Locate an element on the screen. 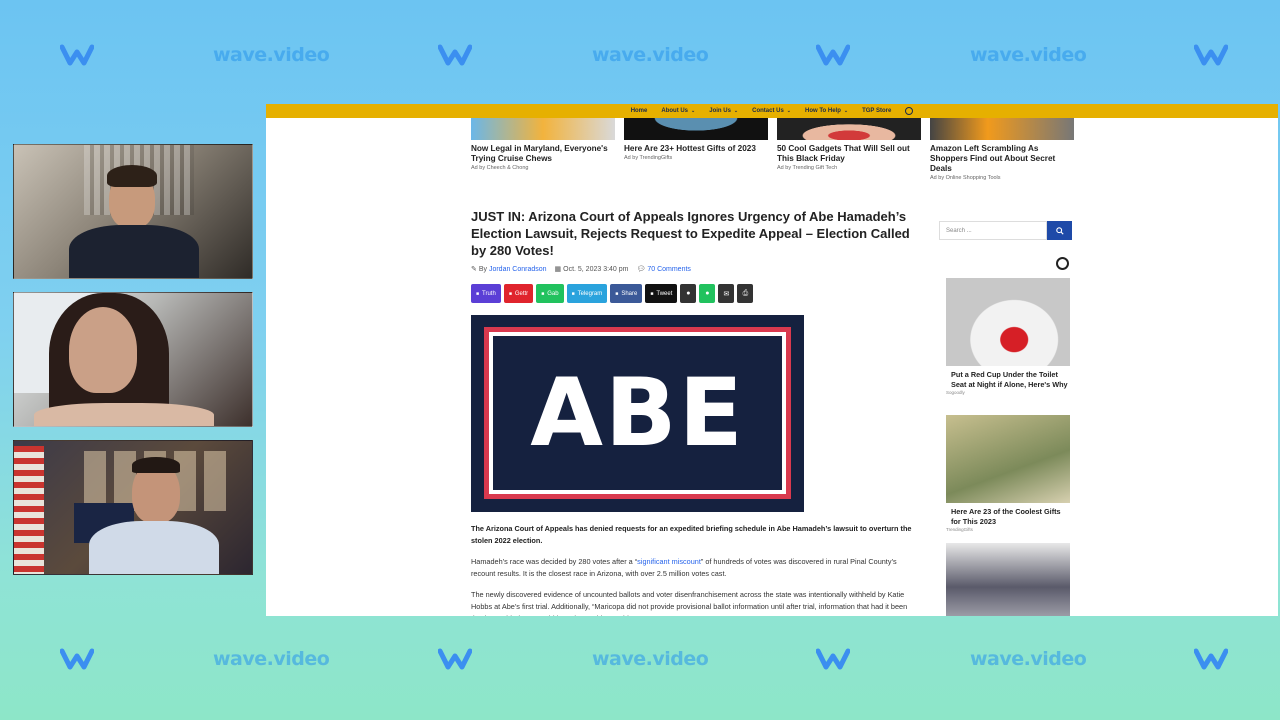 This screenshot has width=1280, height=720. miscount-link: significant miscount is located at coordinates (669, 561).